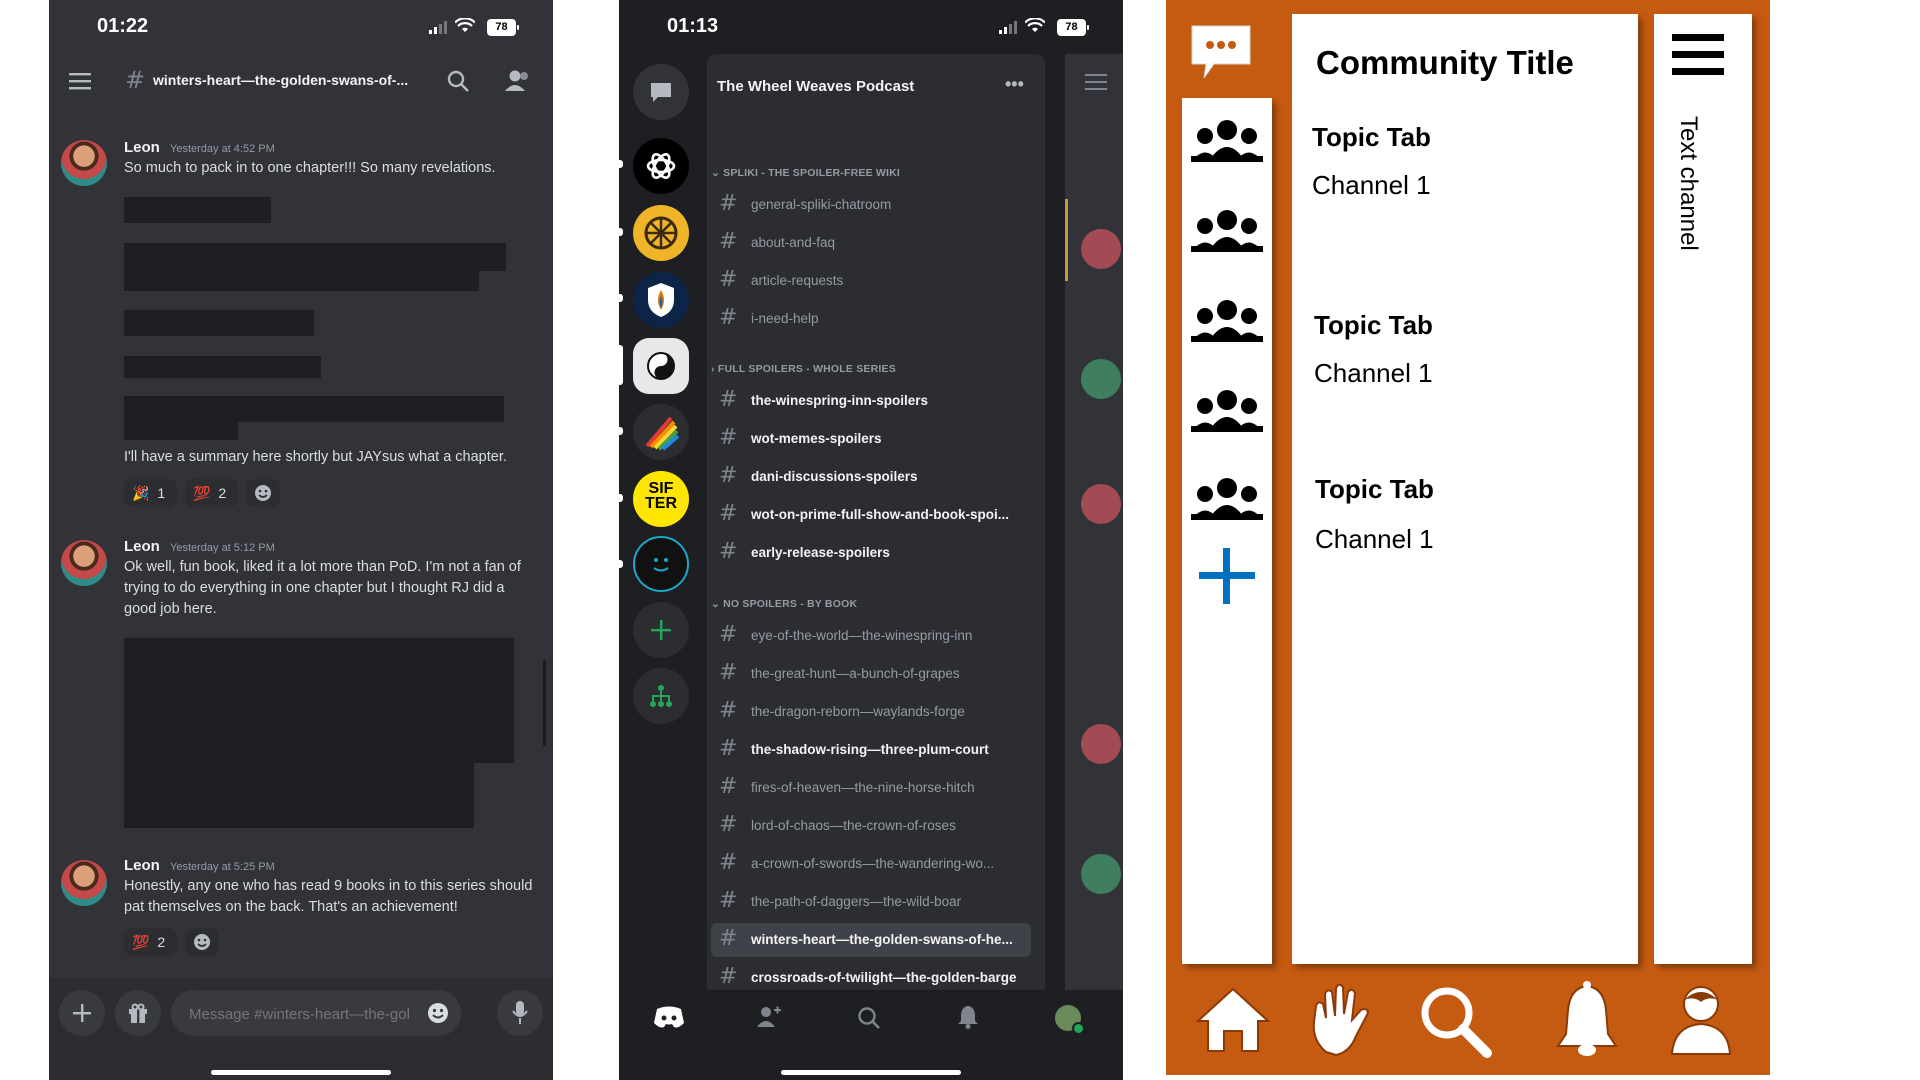  What do you see at coordinates (661, 366) in the screenshot?
I see `server-icon-wheel-weaves` at bounding box center [661, 366].